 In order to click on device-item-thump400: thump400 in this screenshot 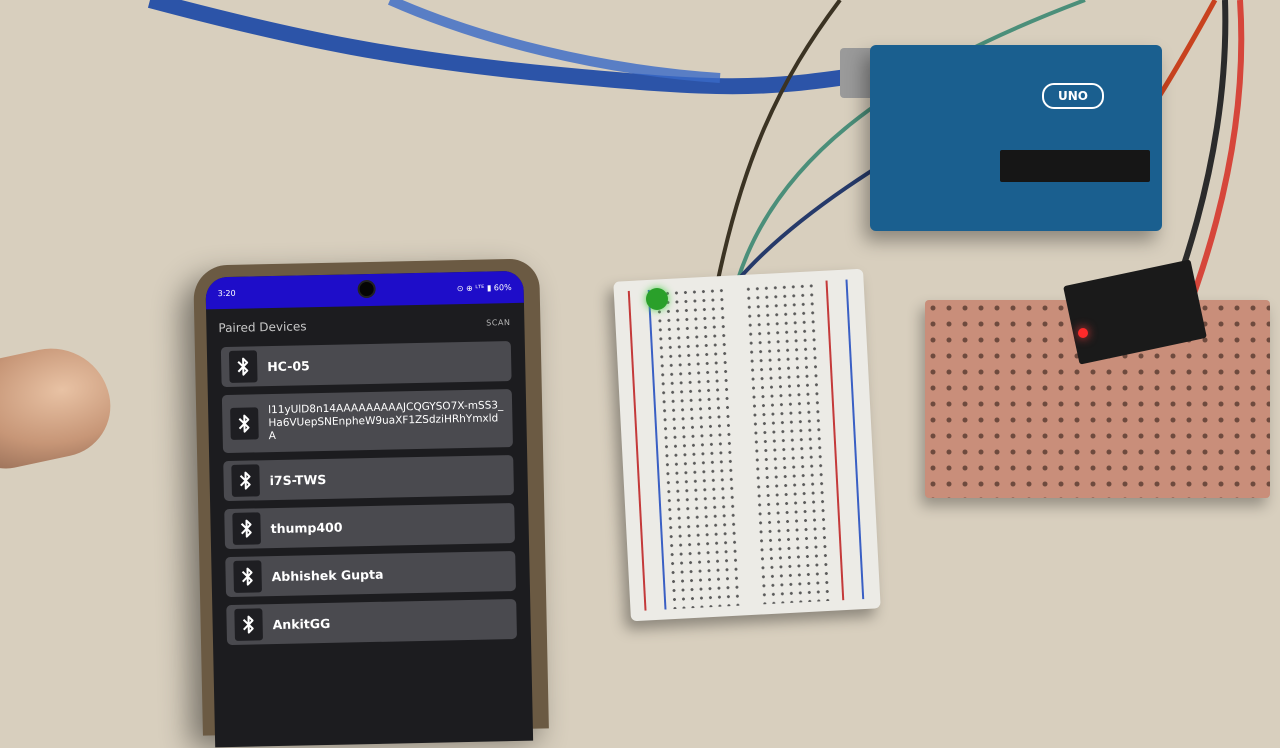, I will do `click(369, 526)`.